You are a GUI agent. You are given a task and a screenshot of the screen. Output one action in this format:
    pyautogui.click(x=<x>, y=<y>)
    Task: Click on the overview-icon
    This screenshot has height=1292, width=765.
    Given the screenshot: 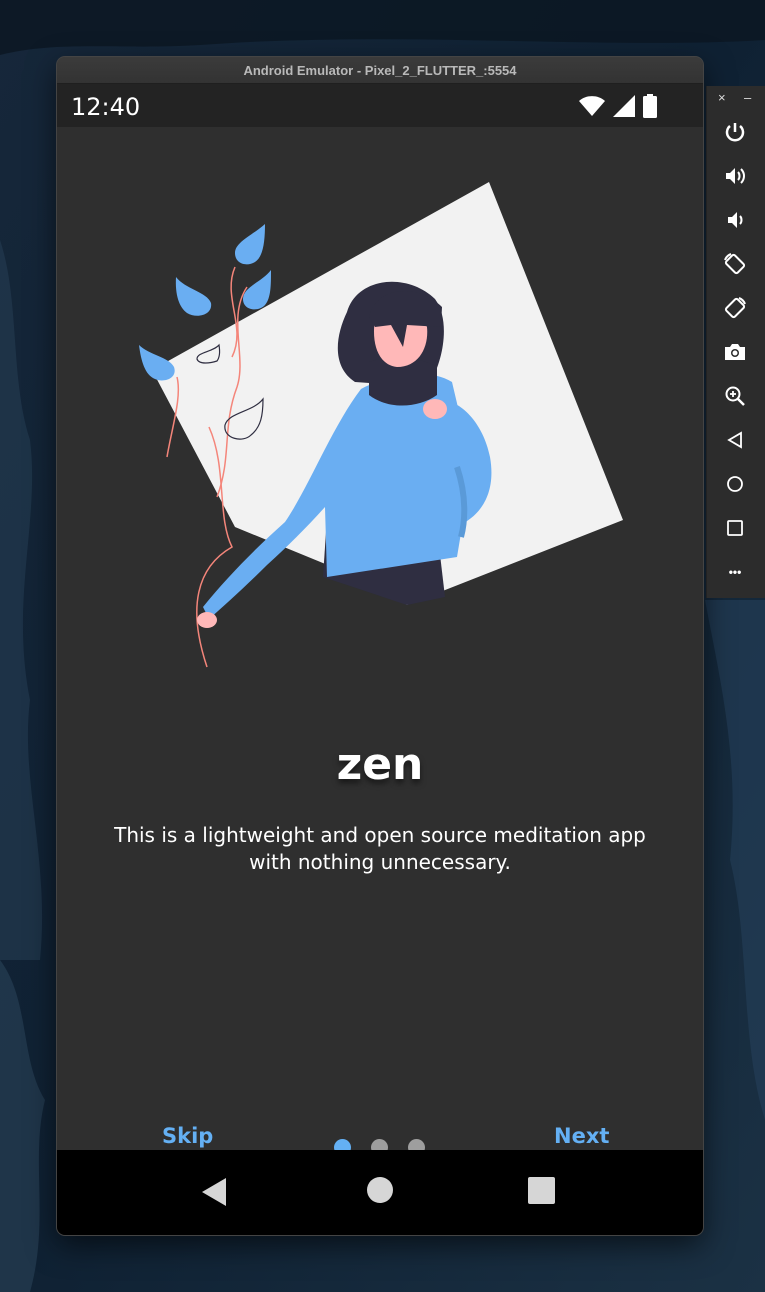 What is the action you would take?
    pyautogui.click(x=735, y=528)
    